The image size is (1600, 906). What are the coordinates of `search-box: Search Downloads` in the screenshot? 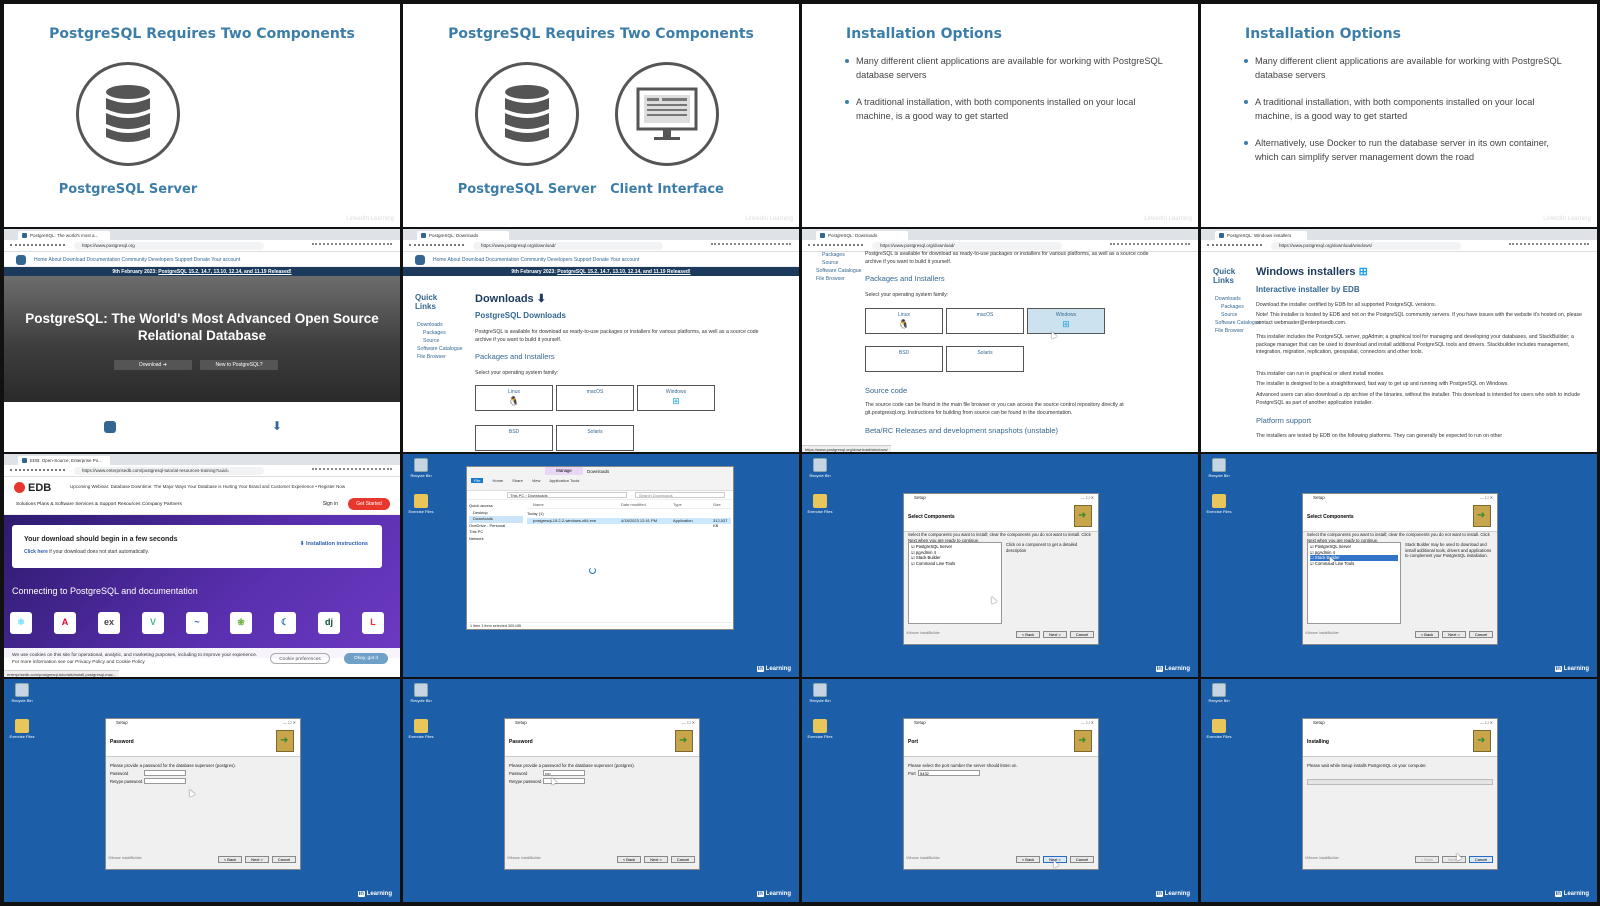 It's located at (680, 495).